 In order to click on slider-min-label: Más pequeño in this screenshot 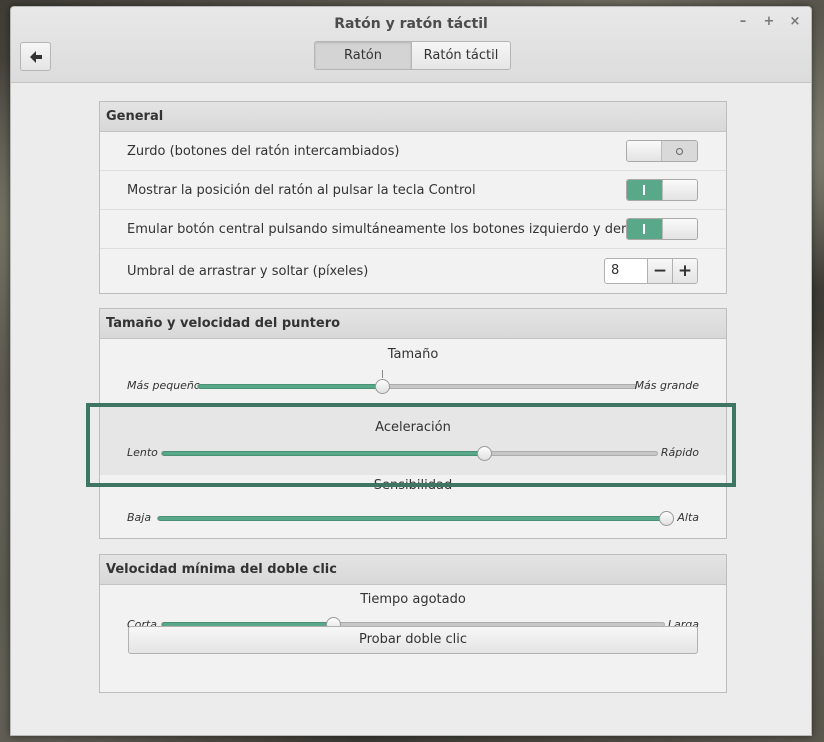, I will do `click(164, 385)`.